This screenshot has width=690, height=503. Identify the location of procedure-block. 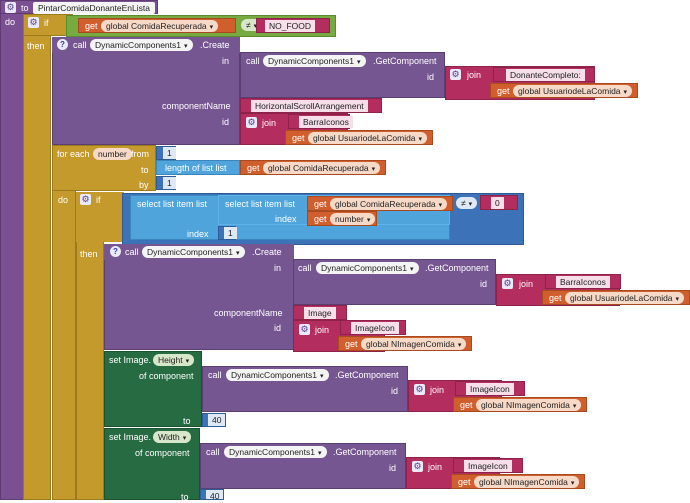
(12, 250).